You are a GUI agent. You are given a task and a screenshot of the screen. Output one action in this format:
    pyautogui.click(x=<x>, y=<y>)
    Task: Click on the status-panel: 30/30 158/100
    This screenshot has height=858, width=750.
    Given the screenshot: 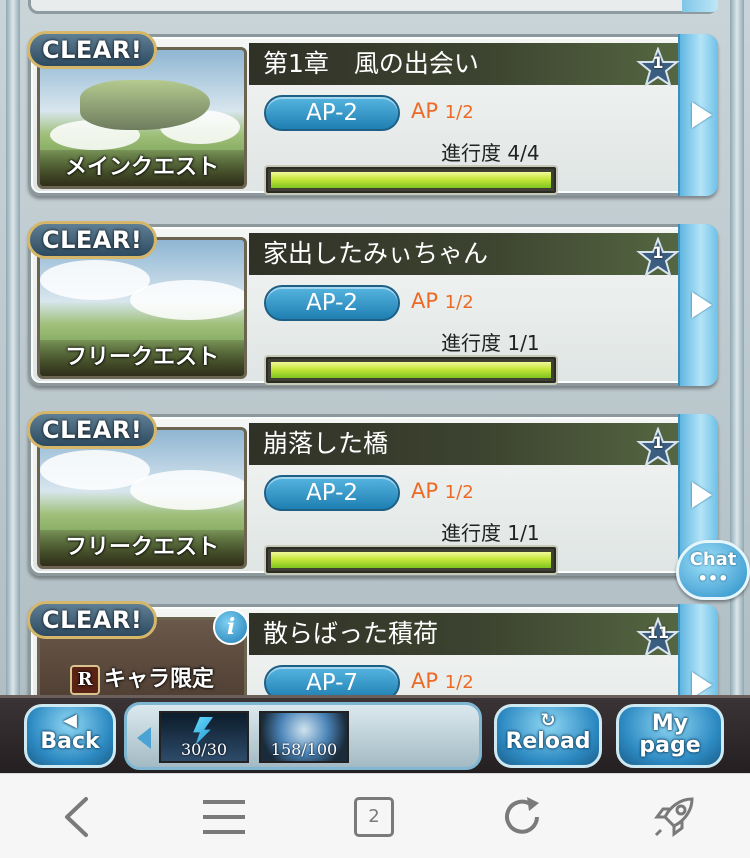 What is the action you would take?
    pyautogui.click(x=303, y=736)
    